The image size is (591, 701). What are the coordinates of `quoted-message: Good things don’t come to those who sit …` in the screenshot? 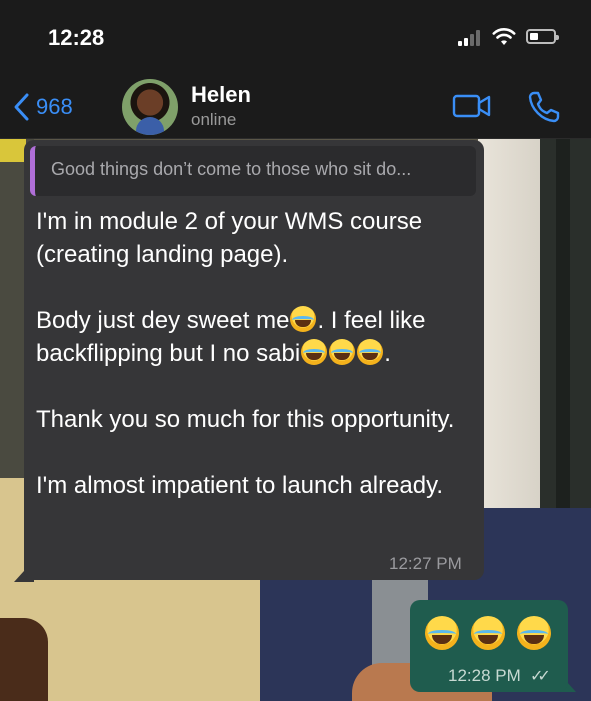 It's located at (253, 171).